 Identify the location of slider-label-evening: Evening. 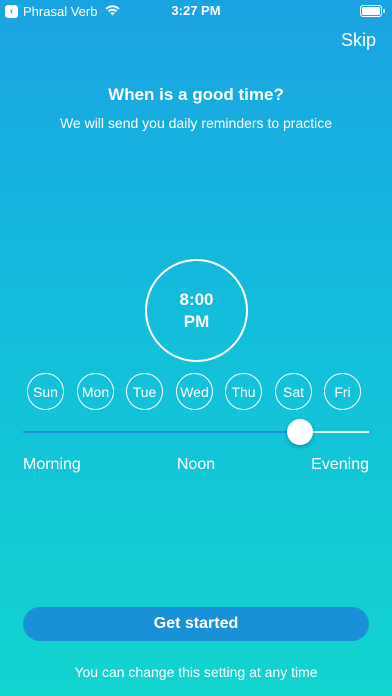
(340, 464).